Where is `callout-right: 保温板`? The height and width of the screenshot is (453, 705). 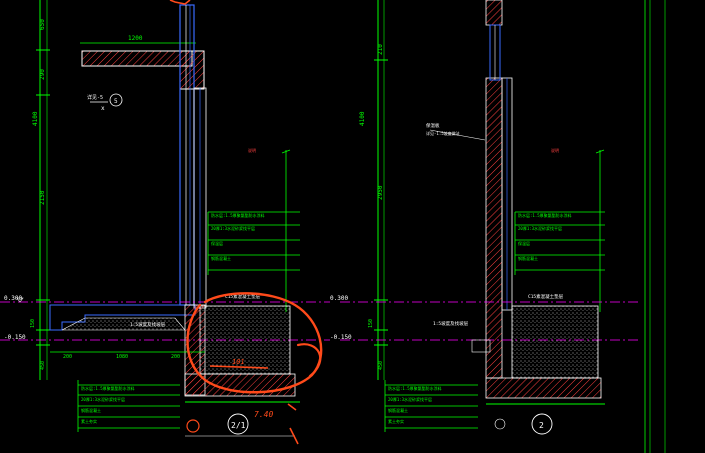
callout-right: 保温板 is located at coordinates (433, 125).